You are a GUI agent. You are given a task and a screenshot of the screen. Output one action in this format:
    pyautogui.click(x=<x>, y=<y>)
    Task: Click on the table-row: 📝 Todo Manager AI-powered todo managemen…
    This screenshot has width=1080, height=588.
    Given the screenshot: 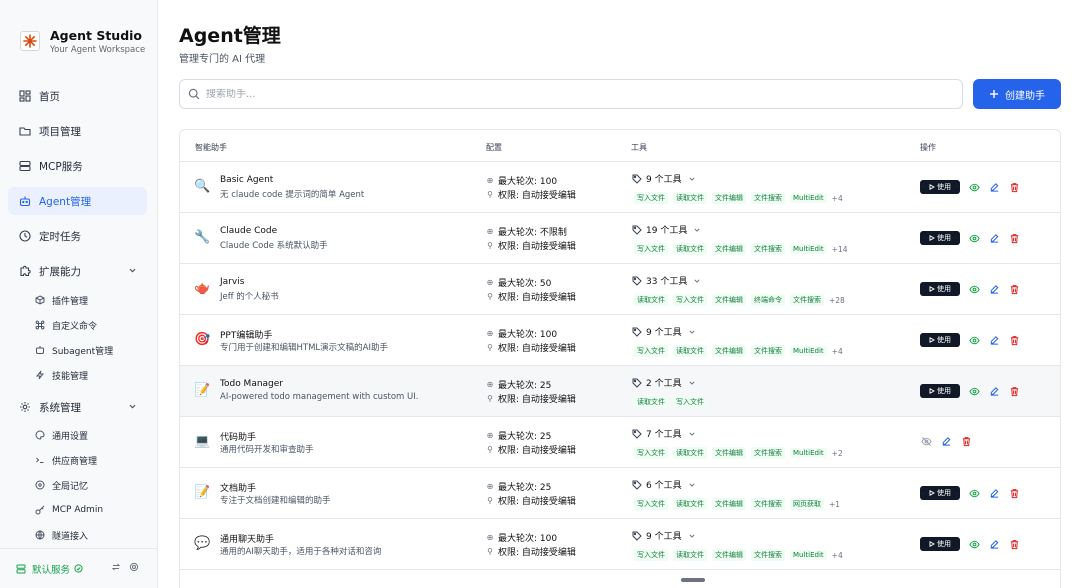 What is the action you would take?
    pyautogui.click(x=620, y=391)
    